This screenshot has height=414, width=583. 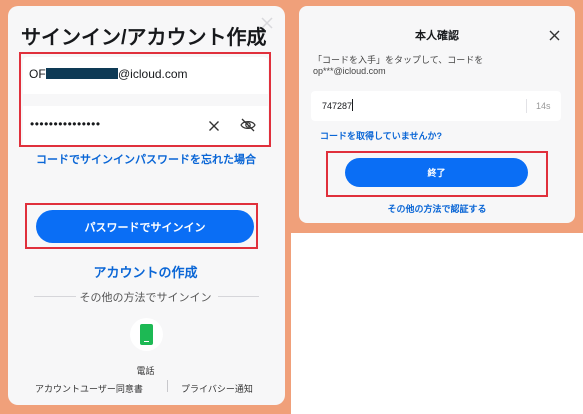 What do you see at coordinates (337, 106) in the screenshot?
I see `verification-code-value: 747287` at bounding box center [337, 106].